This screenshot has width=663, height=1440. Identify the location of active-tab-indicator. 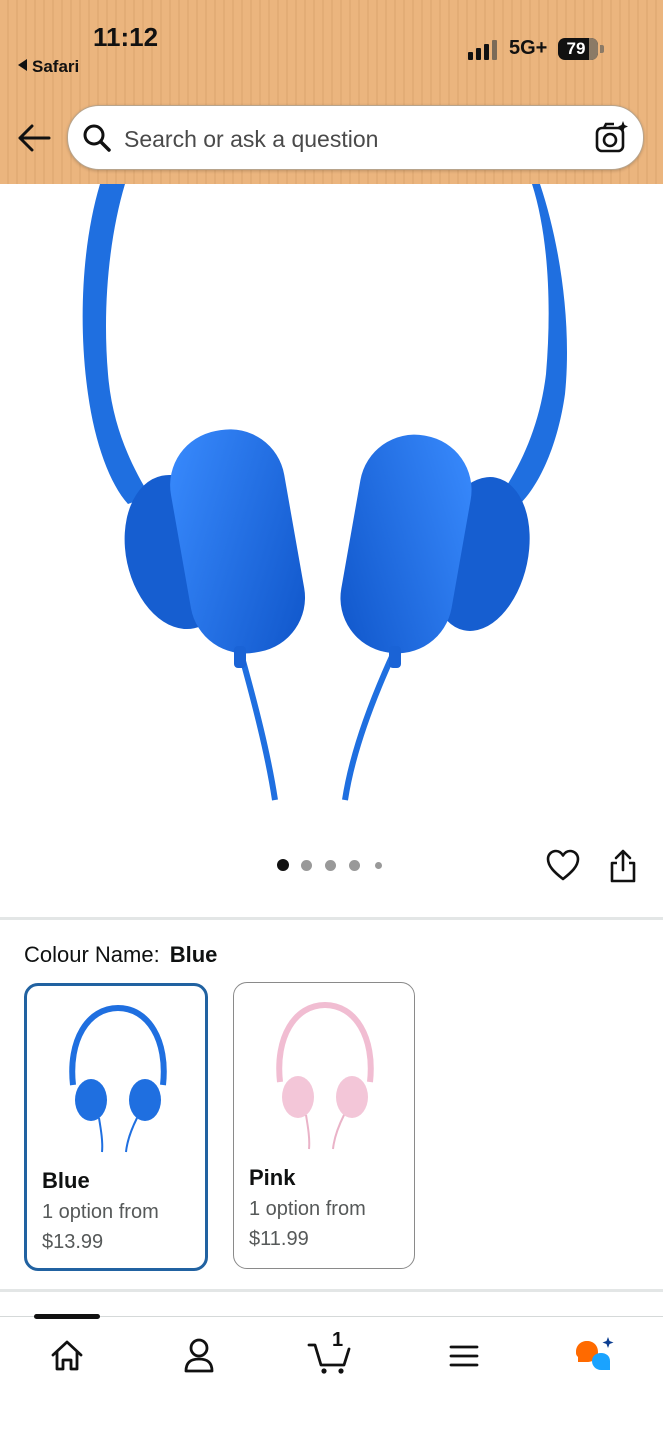
(67, 1316).